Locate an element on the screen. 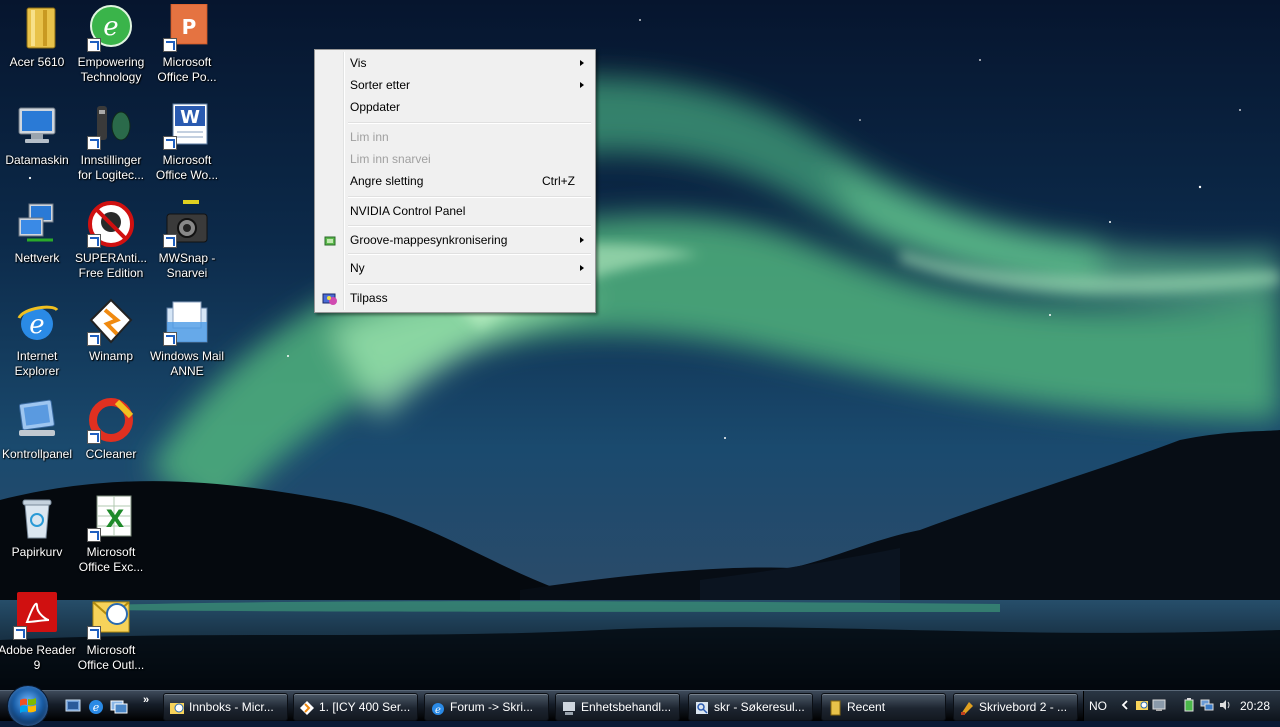 Image resolution: width=1280 pixels, height=727 pixels. desktop-icon-papirkurv: Papirkurv is located at coordinates (38, 527).